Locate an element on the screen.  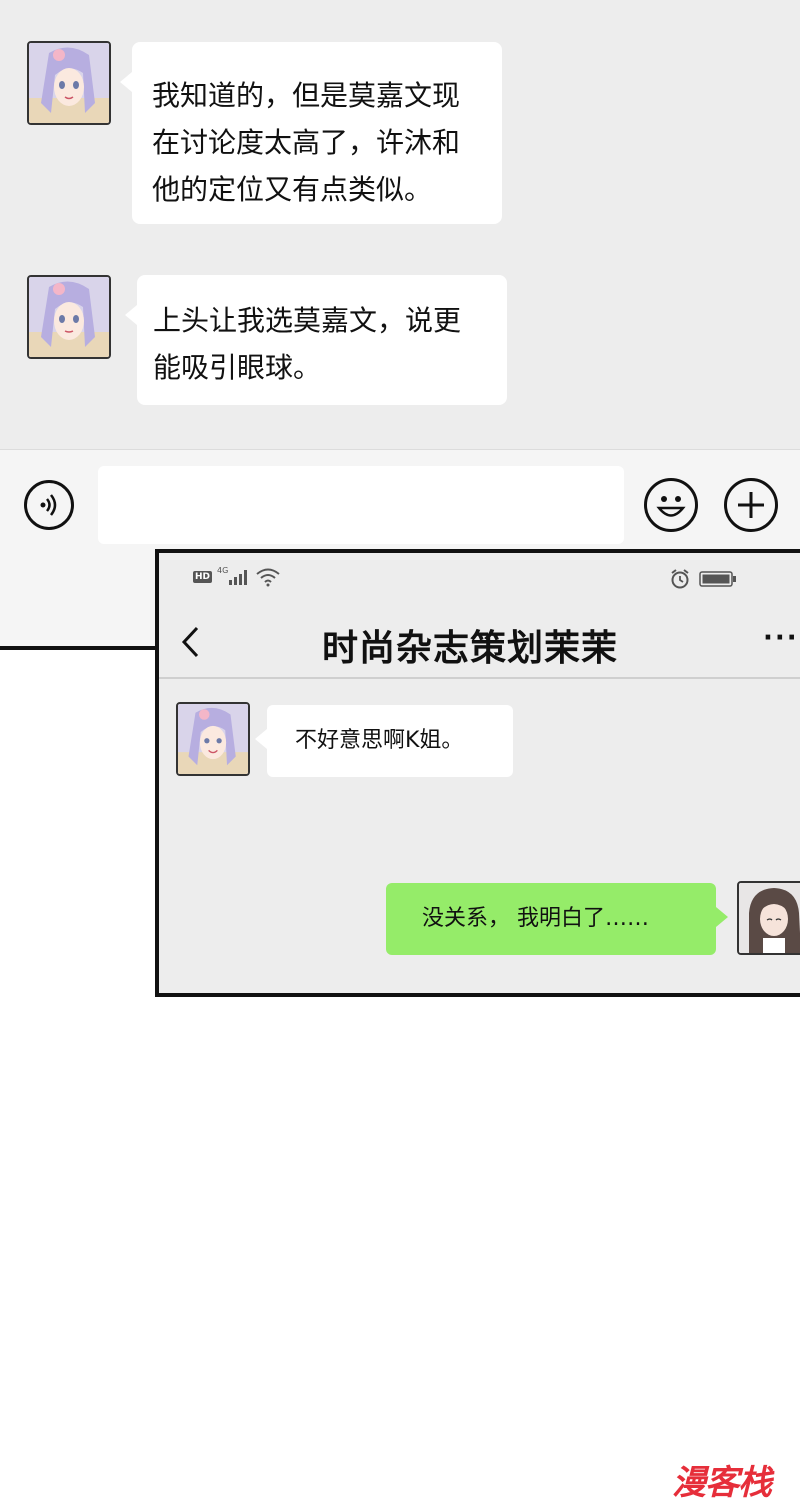
battery-icon is located at coordinates (718, 581).